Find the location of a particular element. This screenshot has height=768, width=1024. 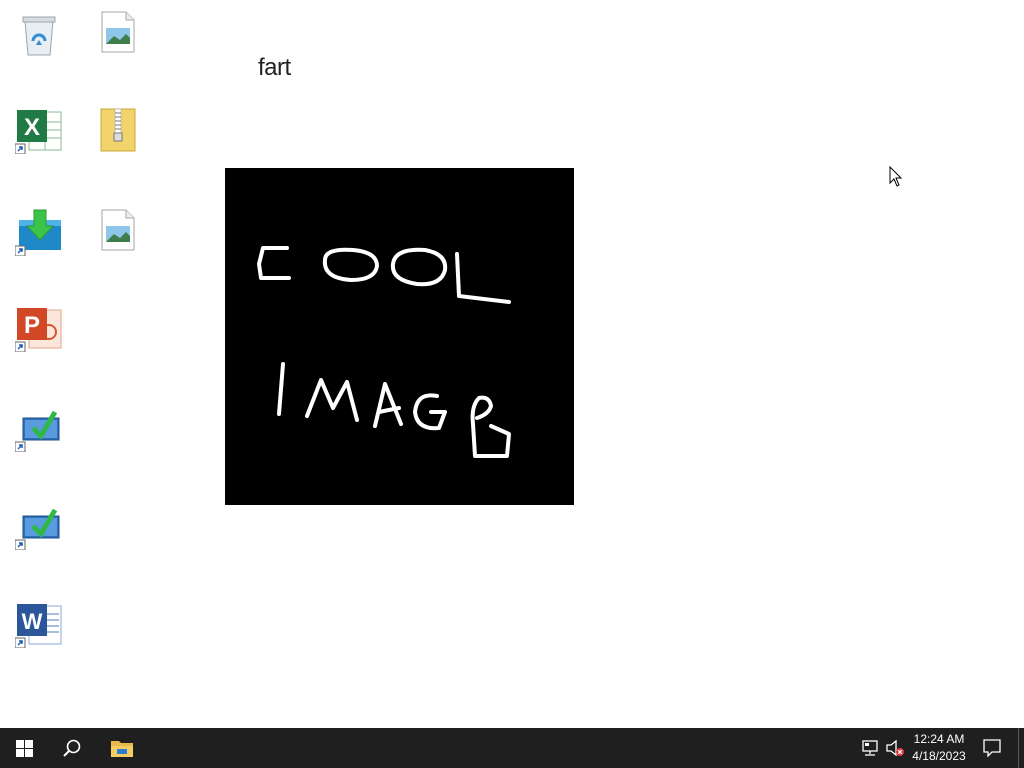

recycle-bin-icon is located at coordinates (39, 34).